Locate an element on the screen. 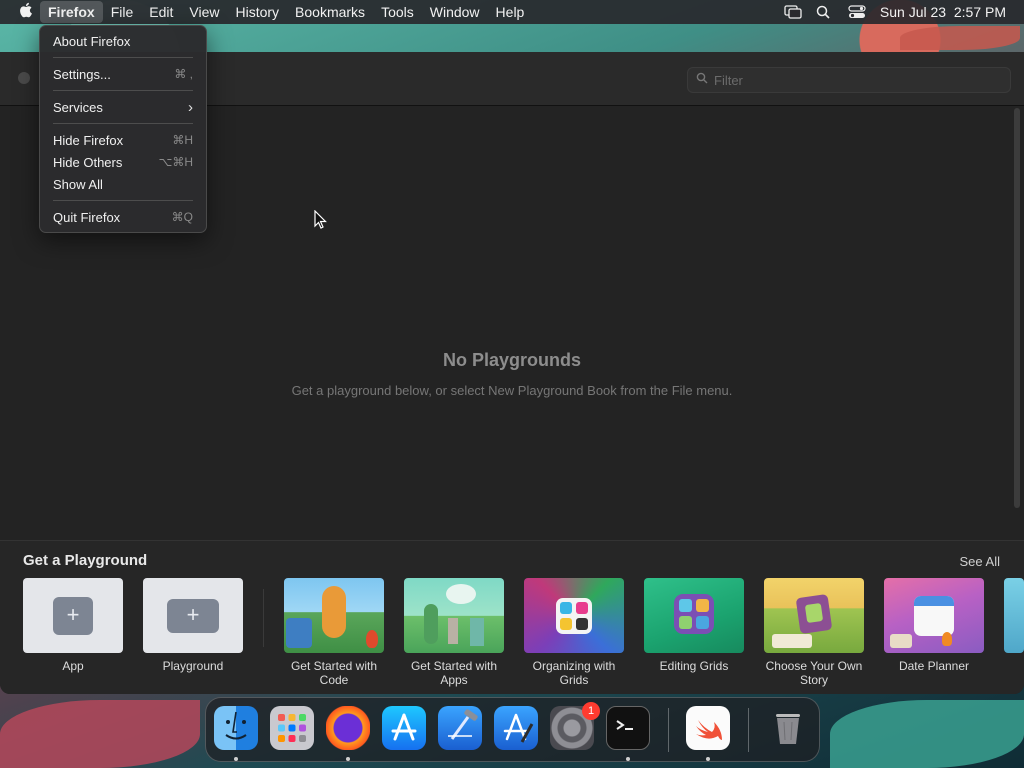 This screenshot has height=768, width=1024. shelf-divider is located at coordinates (263, 618).